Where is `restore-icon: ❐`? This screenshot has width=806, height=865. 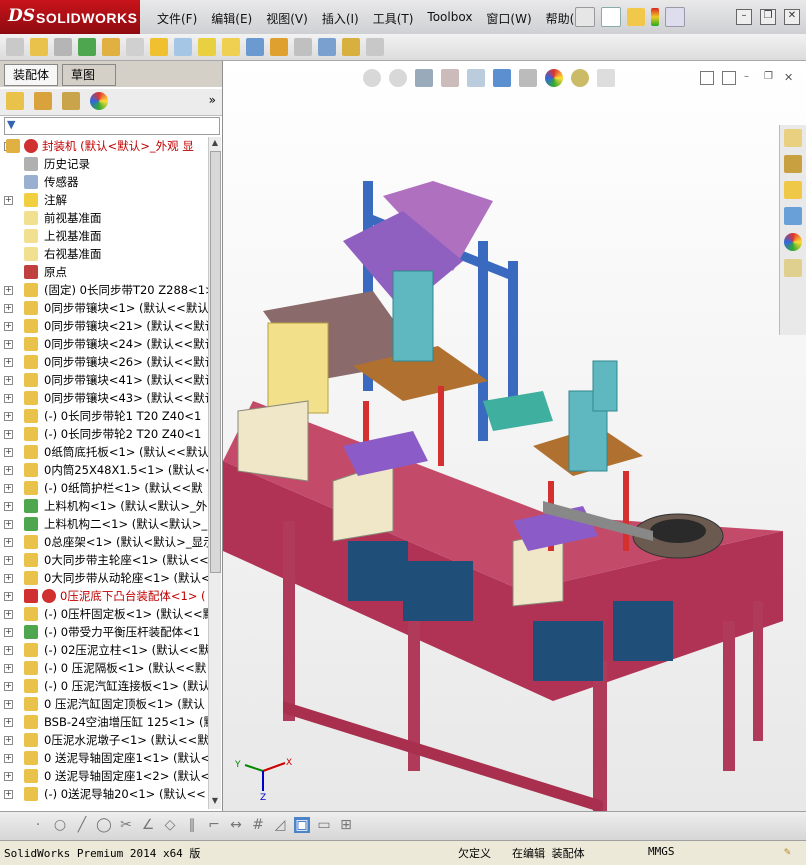
restore-icon: ❐ is located at coordinates (768, 17).